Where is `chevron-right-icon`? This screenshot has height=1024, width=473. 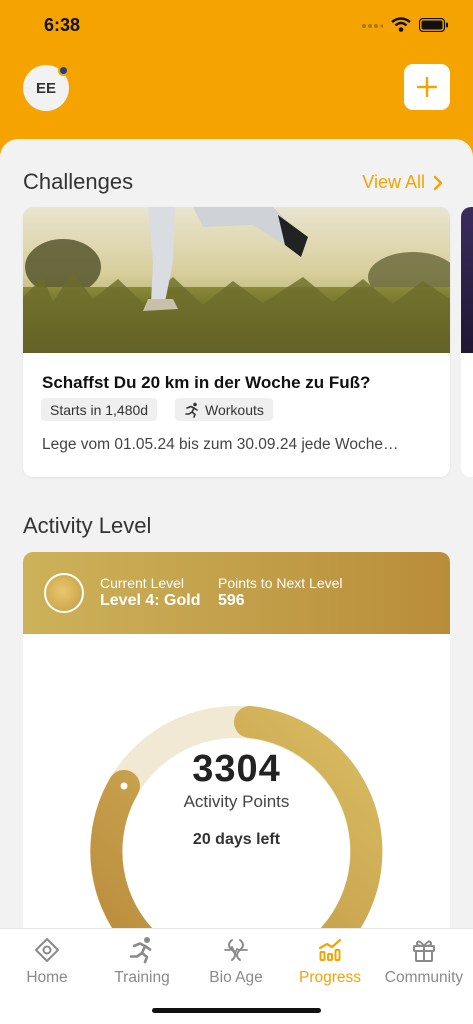 chevron-right-icon is located at coordinates (438, 182).